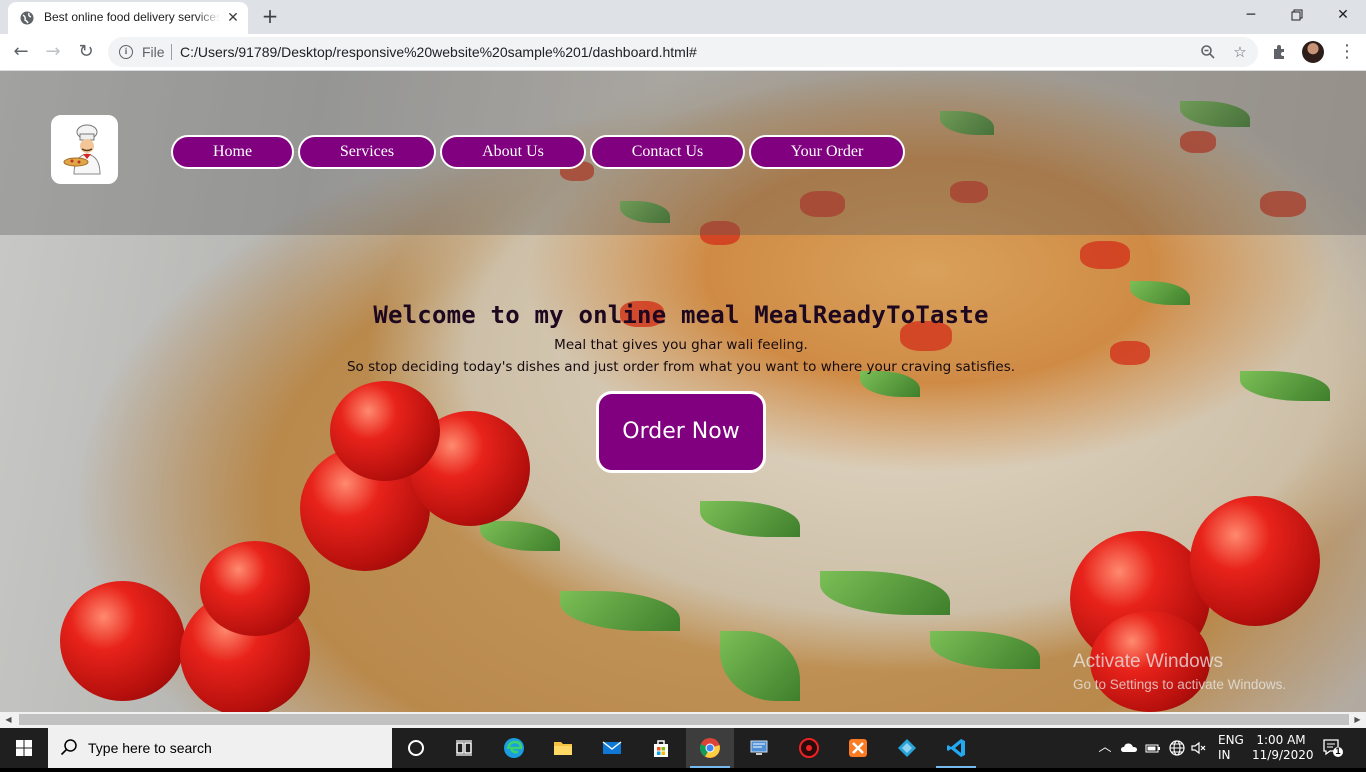 Image resolution: width=1366 pixels, height=772 pixels. Describe the element at coordinates (1199, 748) in the screenshot. I see `volume-muted-icon` at that location.